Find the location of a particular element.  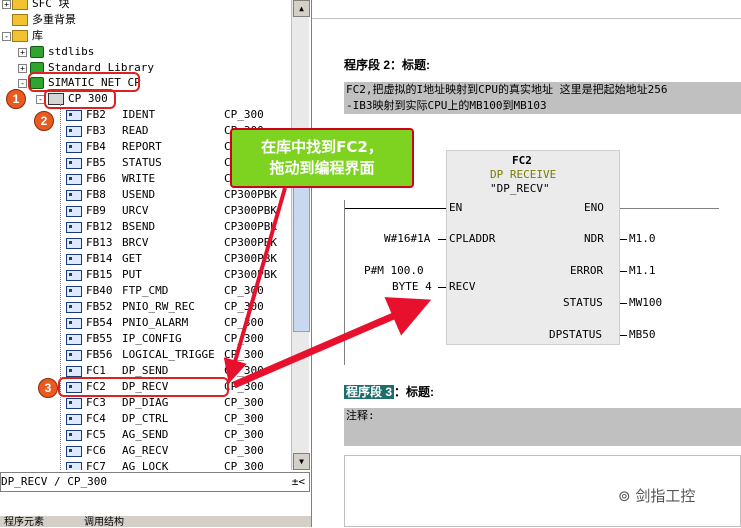

watermark: ⊚ 剑指工控 is located at coordinates (656, 495).